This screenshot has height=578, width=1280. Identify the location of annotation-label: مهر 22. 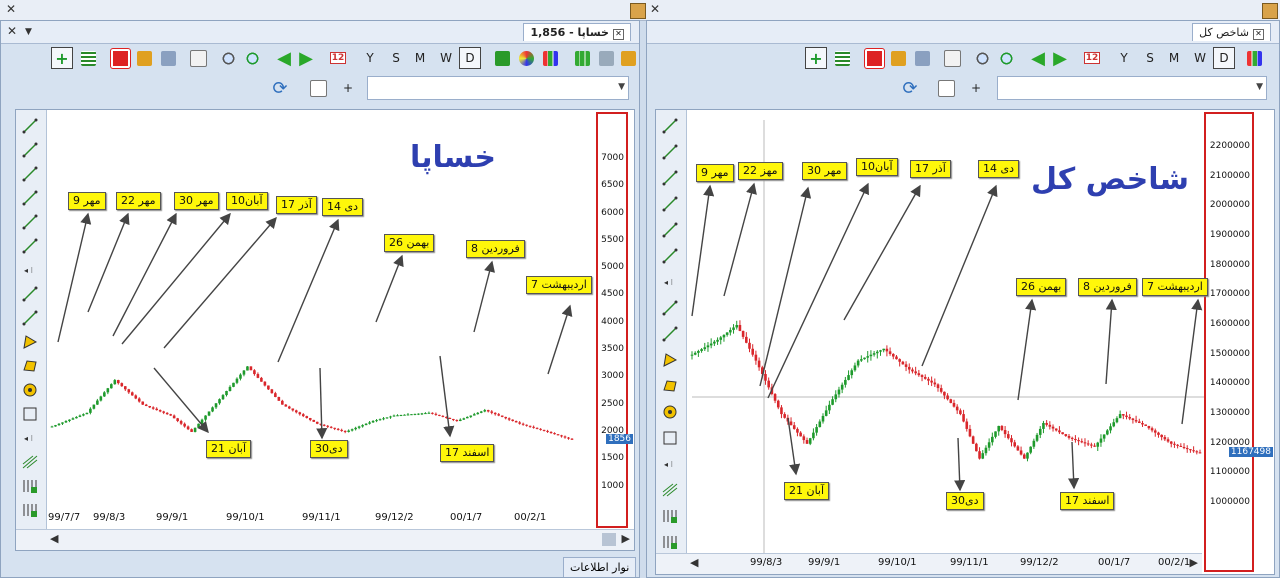
(138, 201).